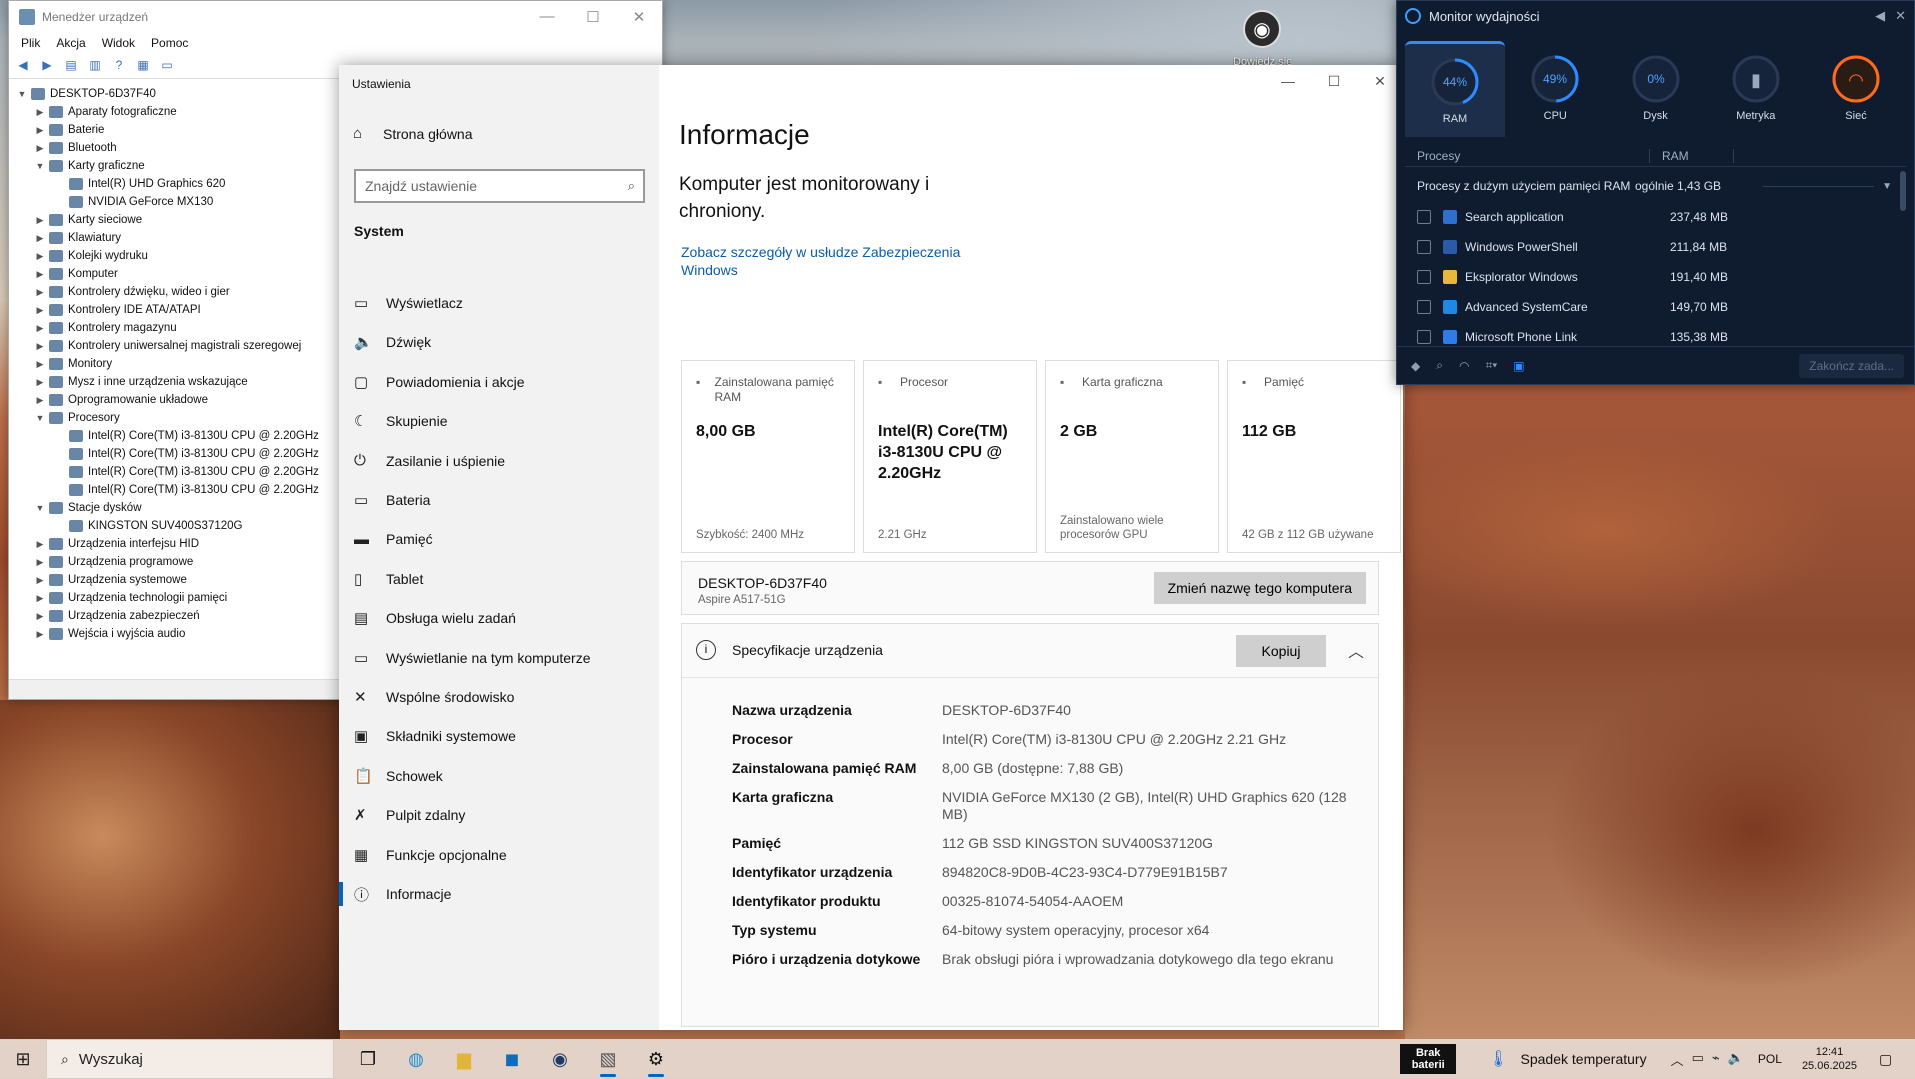  I want to click on nav-home: ⌂ Strona główna, so click(413, 133).